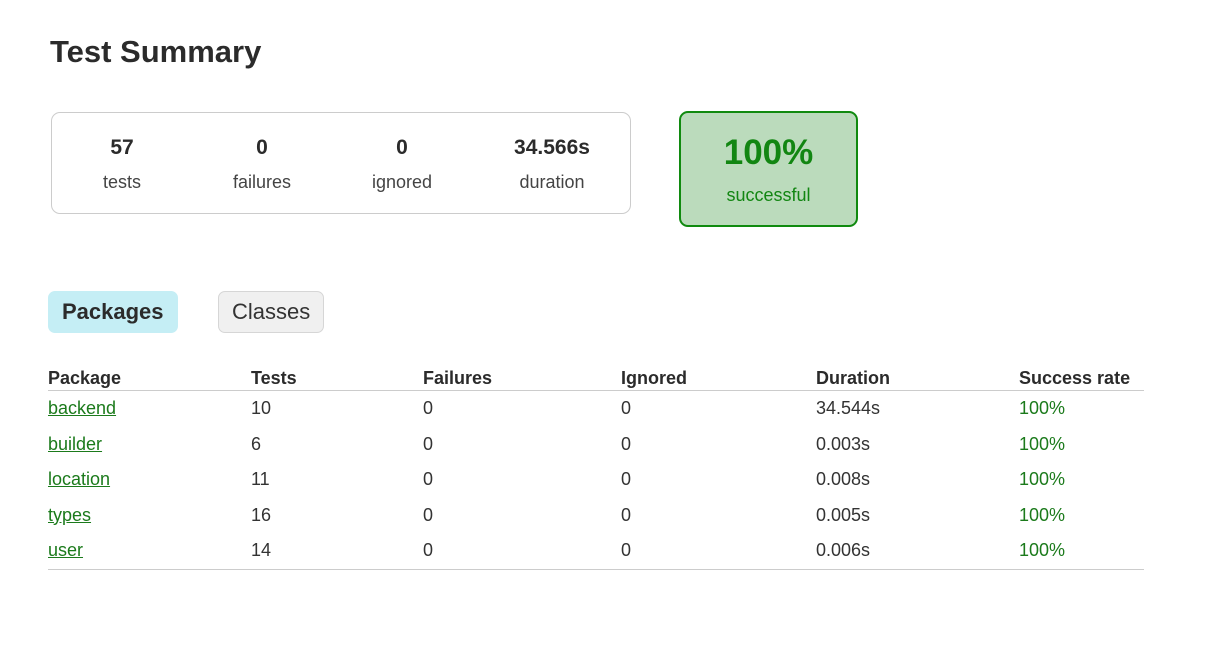 The width and height of the screenshot is (1227, 650). I want to click on header-failures: Failures, so click(522, 377).